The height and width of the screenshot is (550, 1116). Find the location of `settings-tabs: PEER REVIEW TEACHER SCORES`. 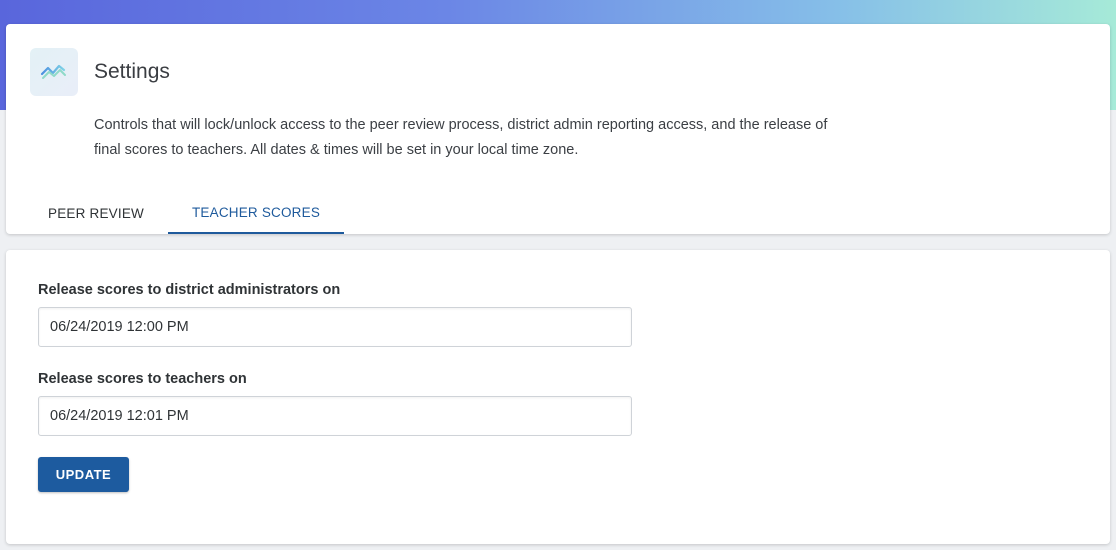

settings-tabs: PEER REVIEW TEACHER SCORES is located at coordinates (184, 213).